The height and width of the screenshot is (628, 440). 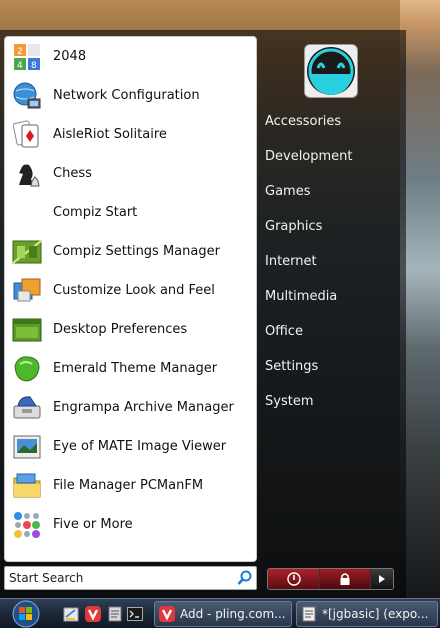 What do you see at coordinates (309, 374) in the screenshot?
I see `category-settings: Settings` at bounding box center [309, 374].